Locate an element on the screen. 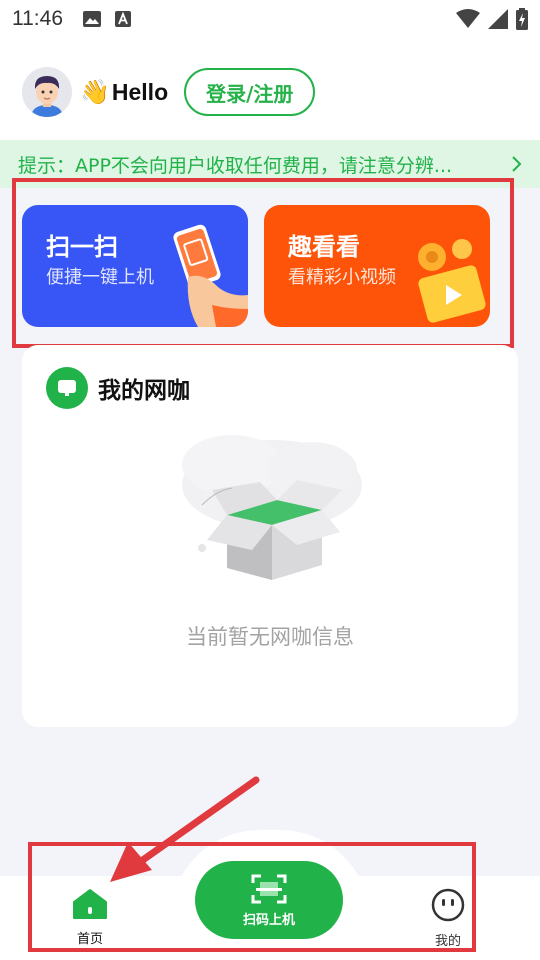 Image resolution: width=540 pixels, height=960 pixels. login-register-button: 登录/注册 is located at coordinates (250, 92).